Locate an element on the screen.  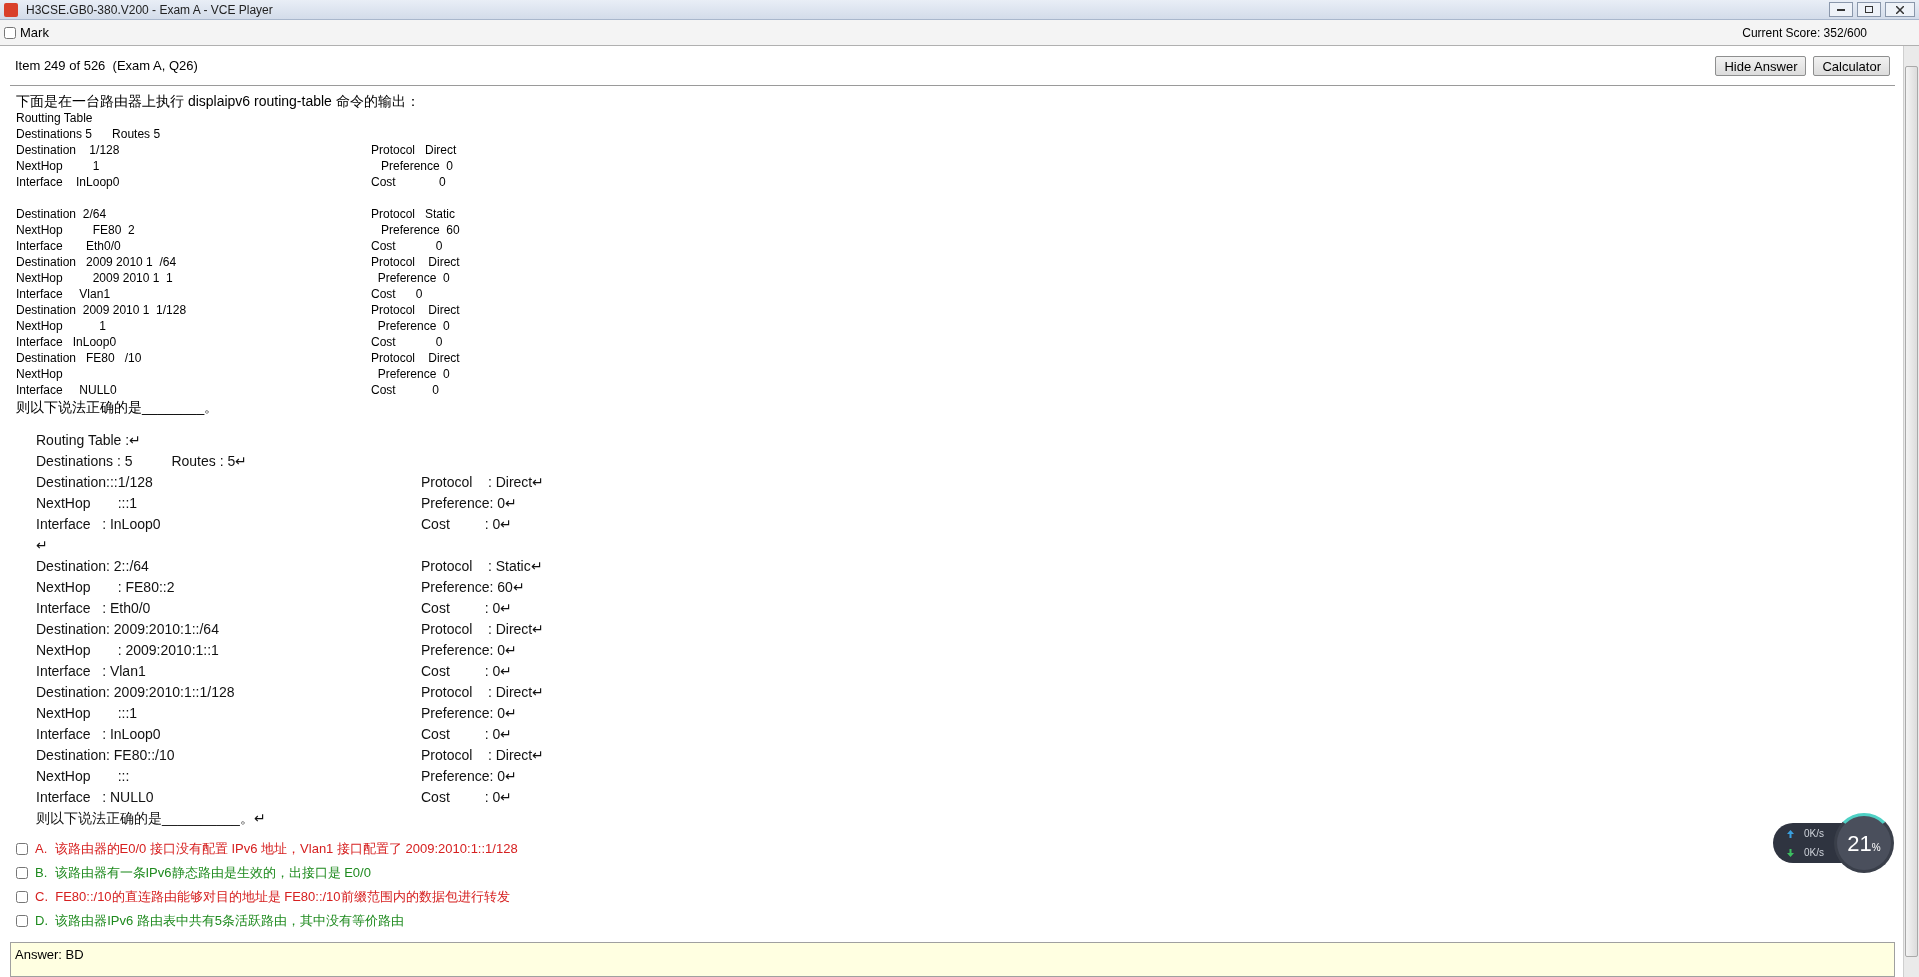
down-arrow-icon is located at coordinates (1790, 852).